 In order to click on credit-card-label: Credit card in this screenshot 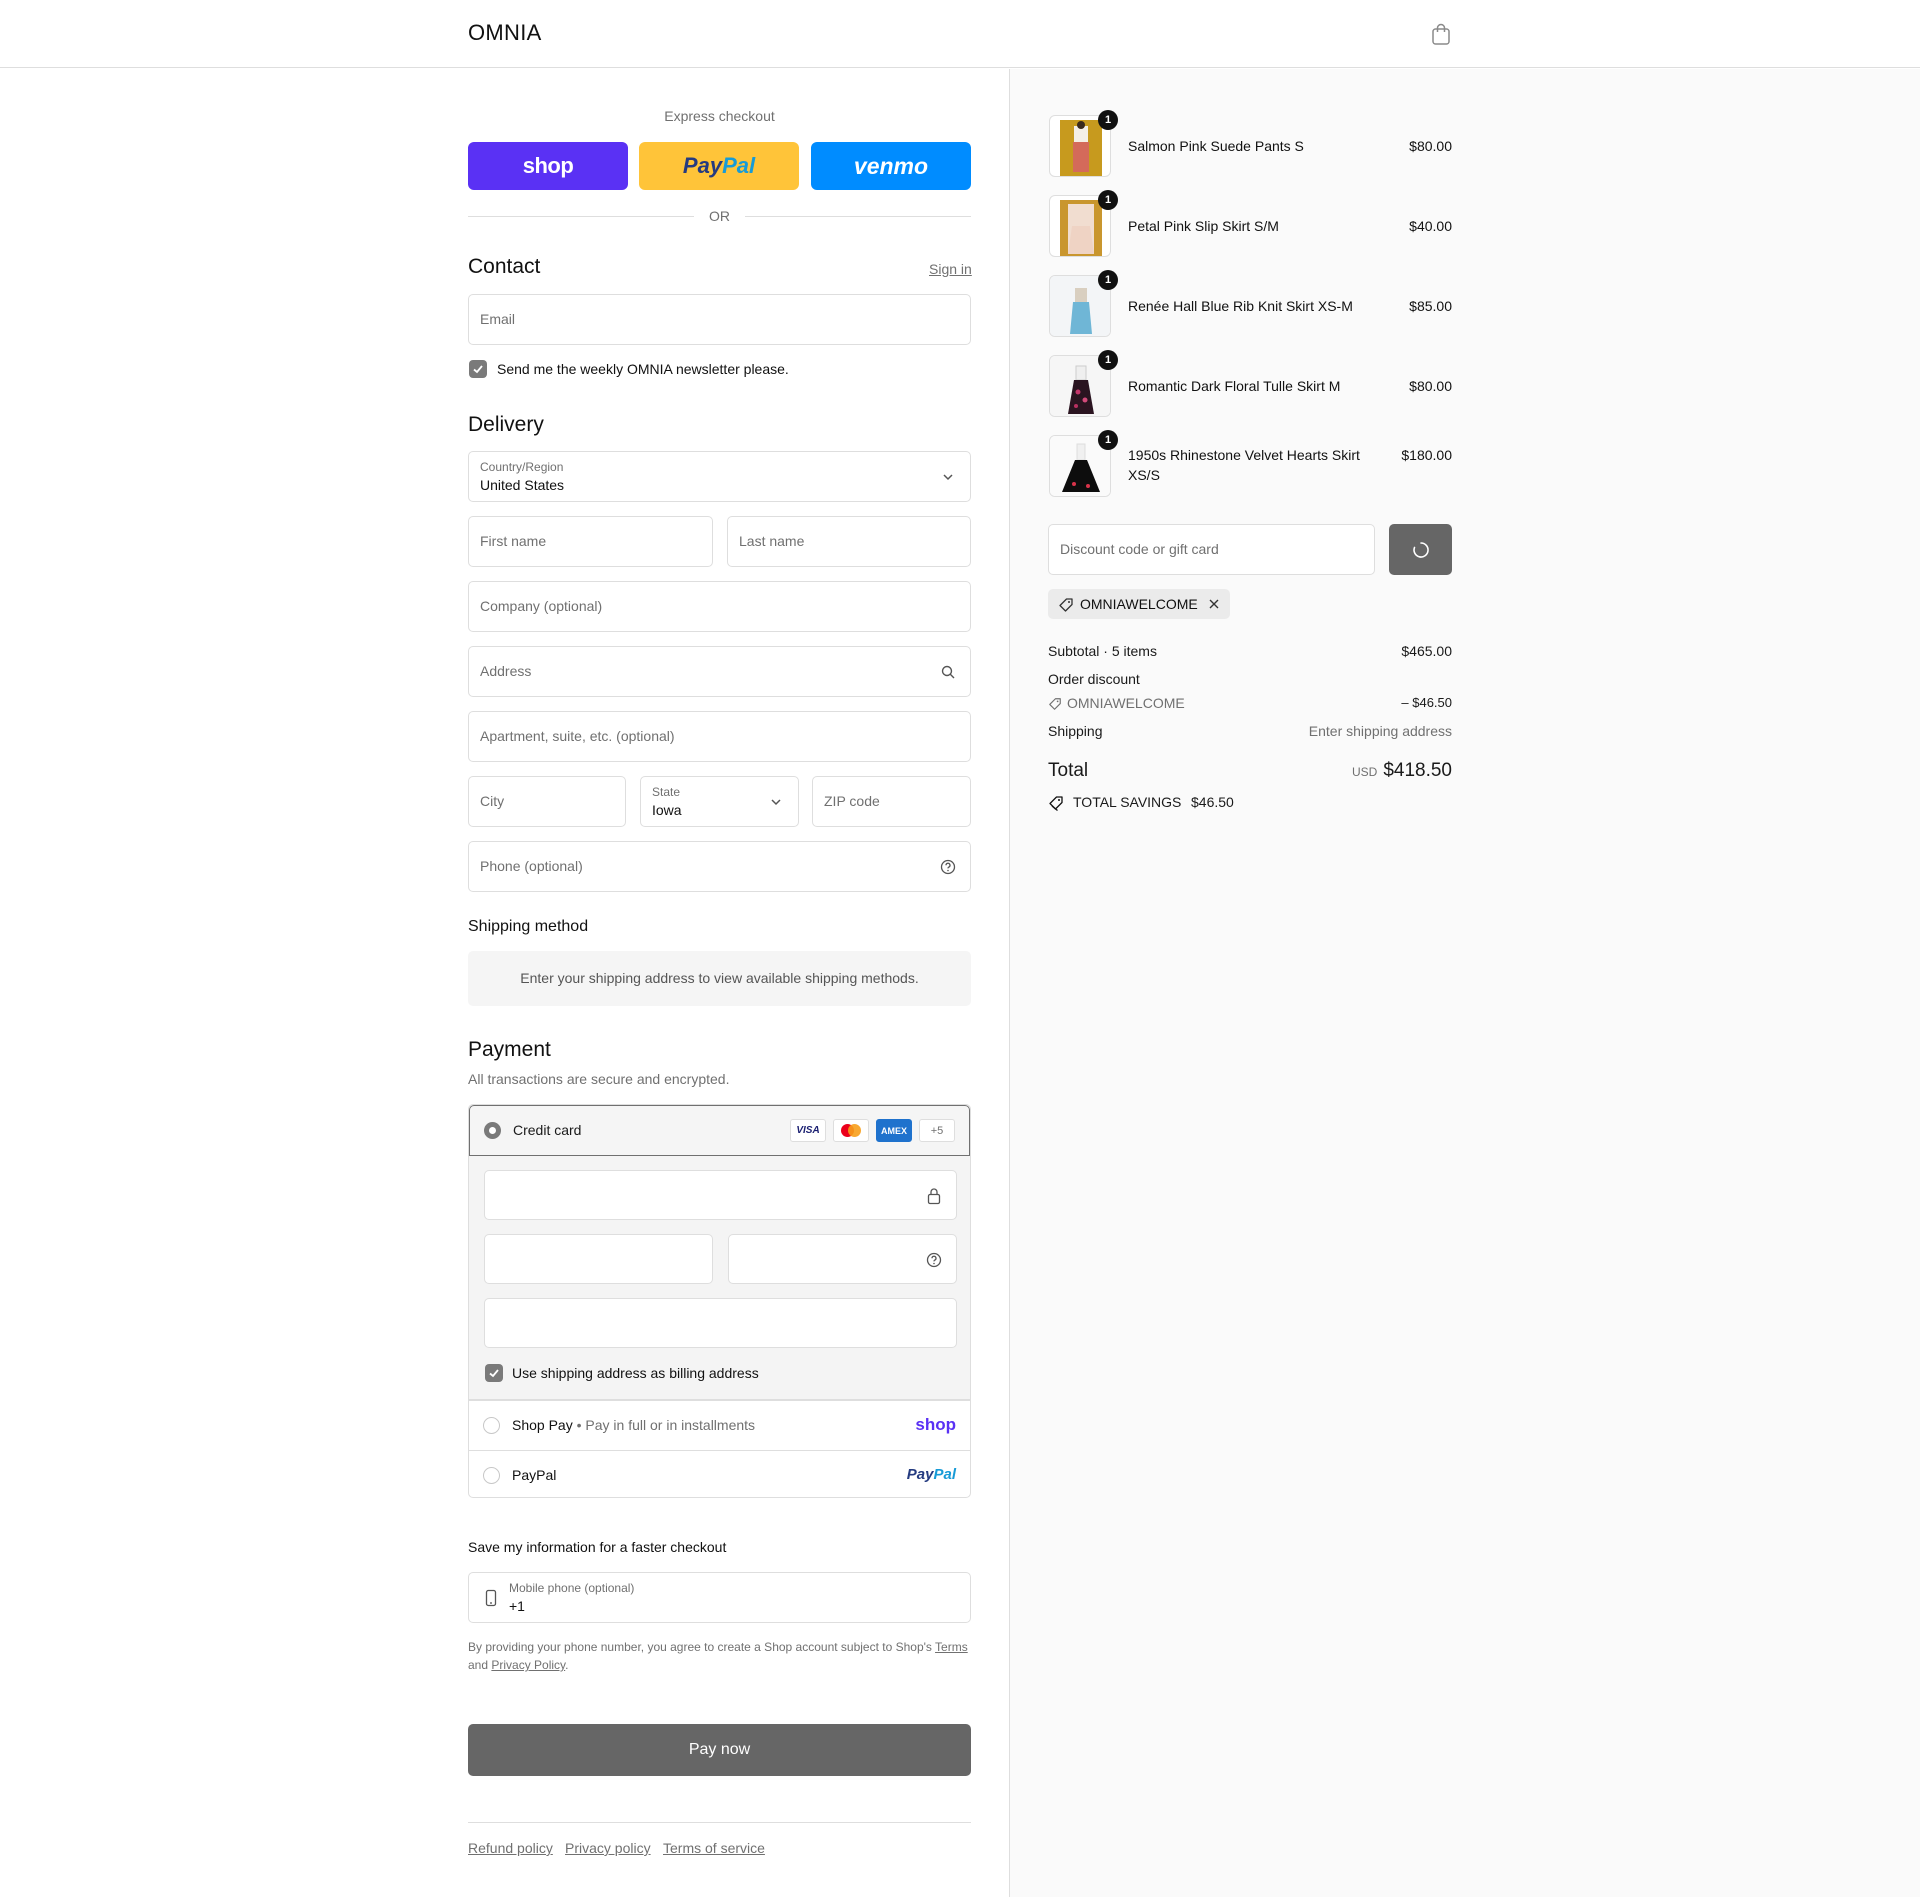, I will do `click(547, 1130)`.